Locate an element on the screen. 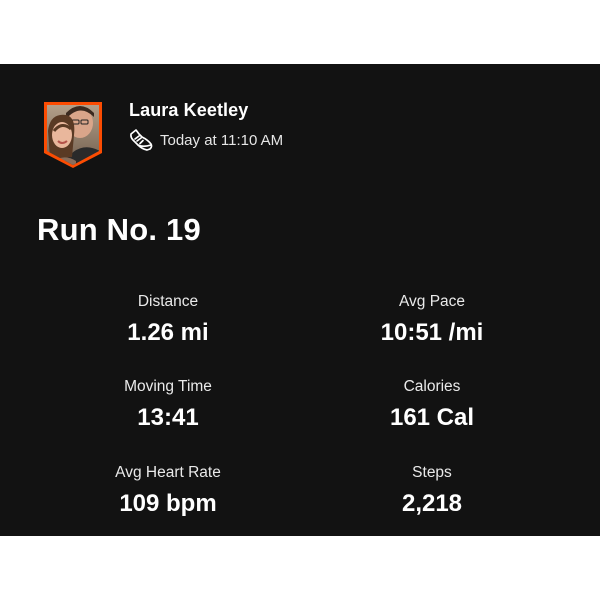 The width and height of the screenshot is (600, 600). stat-calories: Calories 161 Cal is located at coordinates (432, 405).